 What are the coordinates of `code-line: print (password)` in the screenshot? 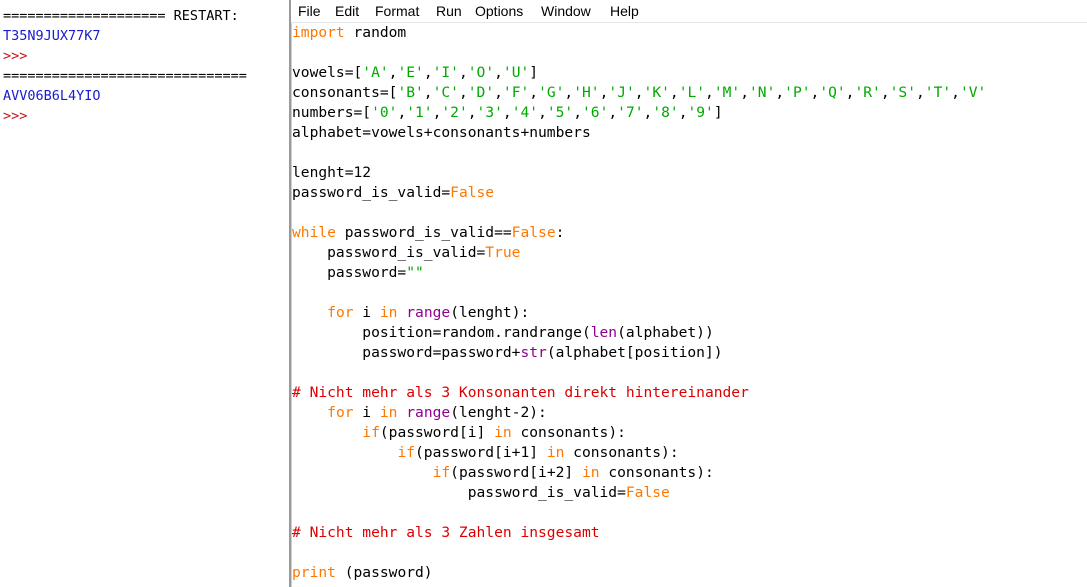 It's located at (687, 573).